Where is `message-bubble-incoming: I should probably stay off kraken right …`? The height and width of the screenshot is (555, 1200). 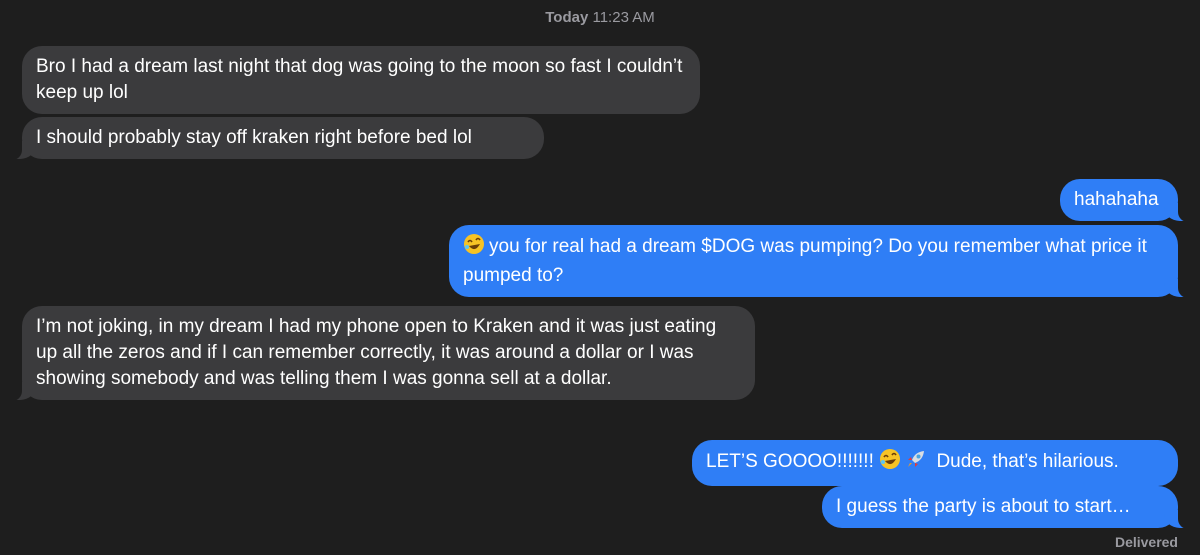
message-bubble-incoming: I should probably stay off kraken right … is located at coordinates (278, 138).